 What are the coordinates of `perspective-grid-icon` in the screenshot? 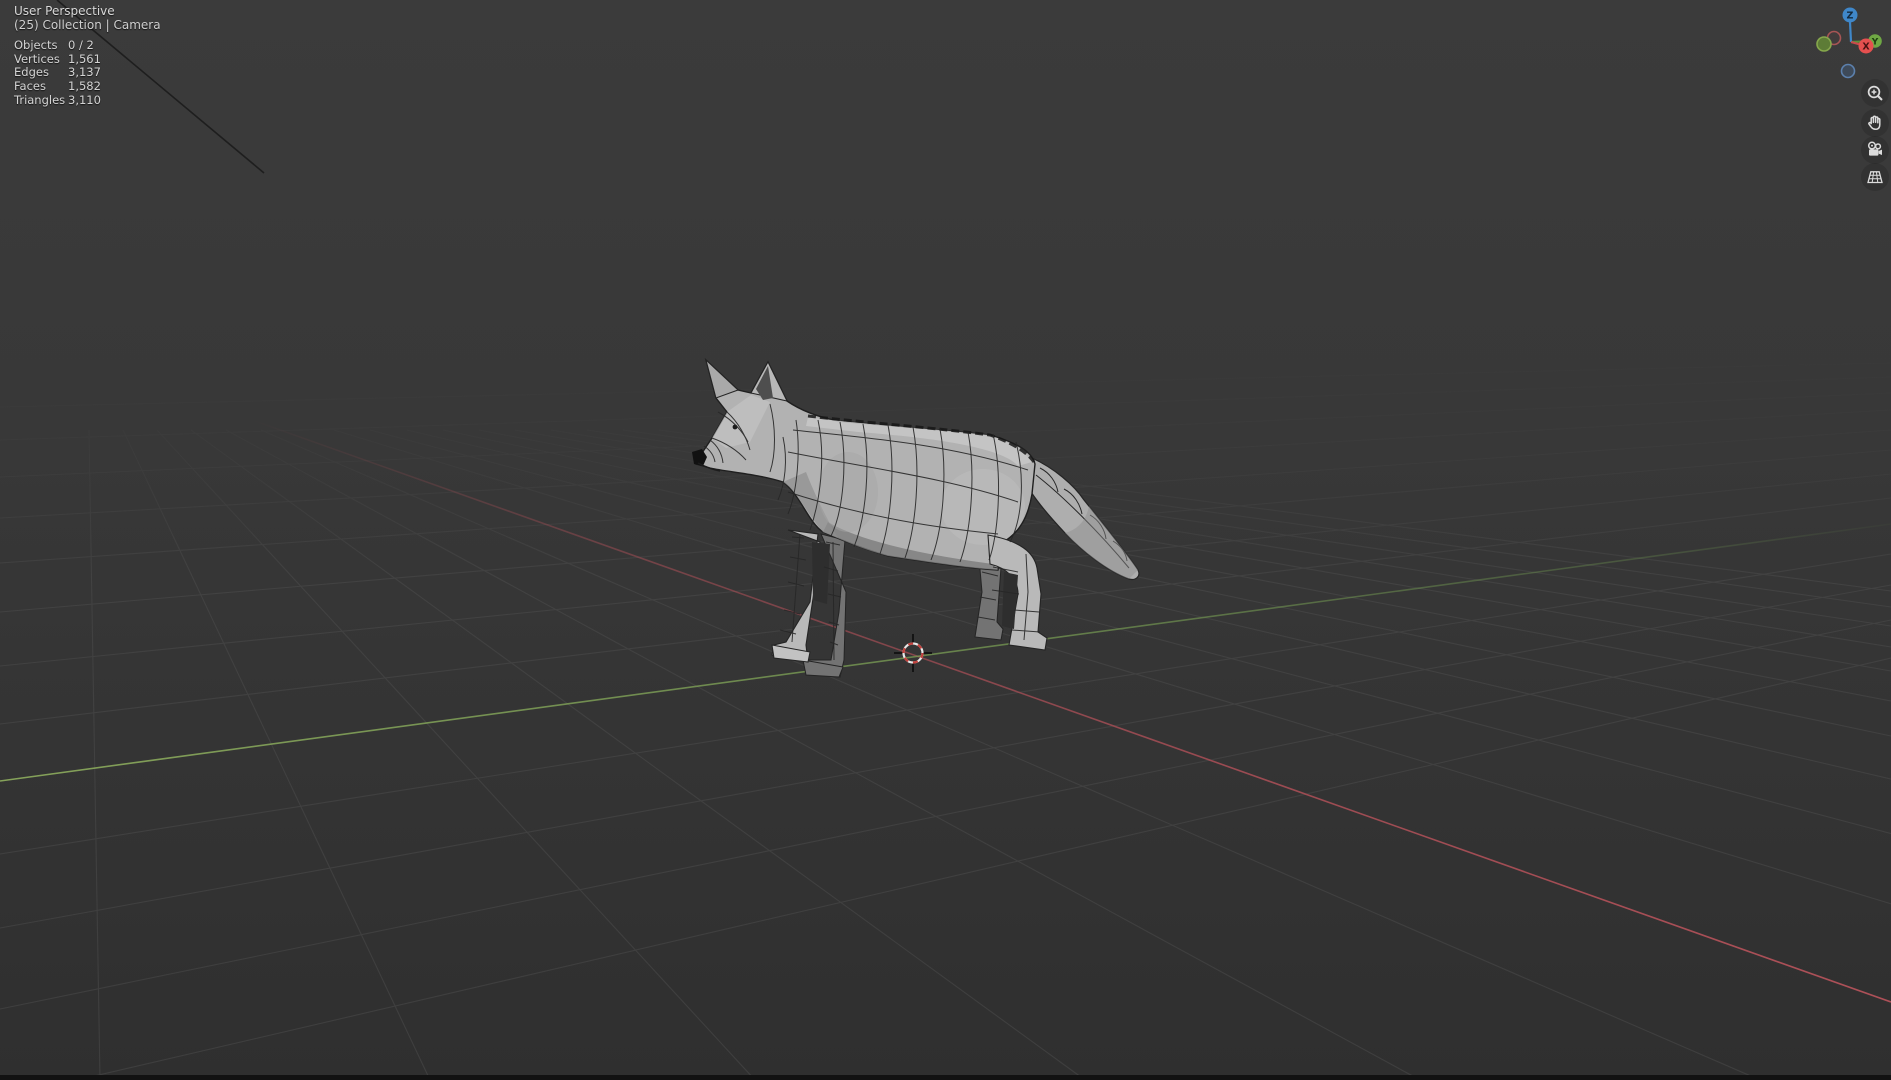 It's located at (1875, 177).